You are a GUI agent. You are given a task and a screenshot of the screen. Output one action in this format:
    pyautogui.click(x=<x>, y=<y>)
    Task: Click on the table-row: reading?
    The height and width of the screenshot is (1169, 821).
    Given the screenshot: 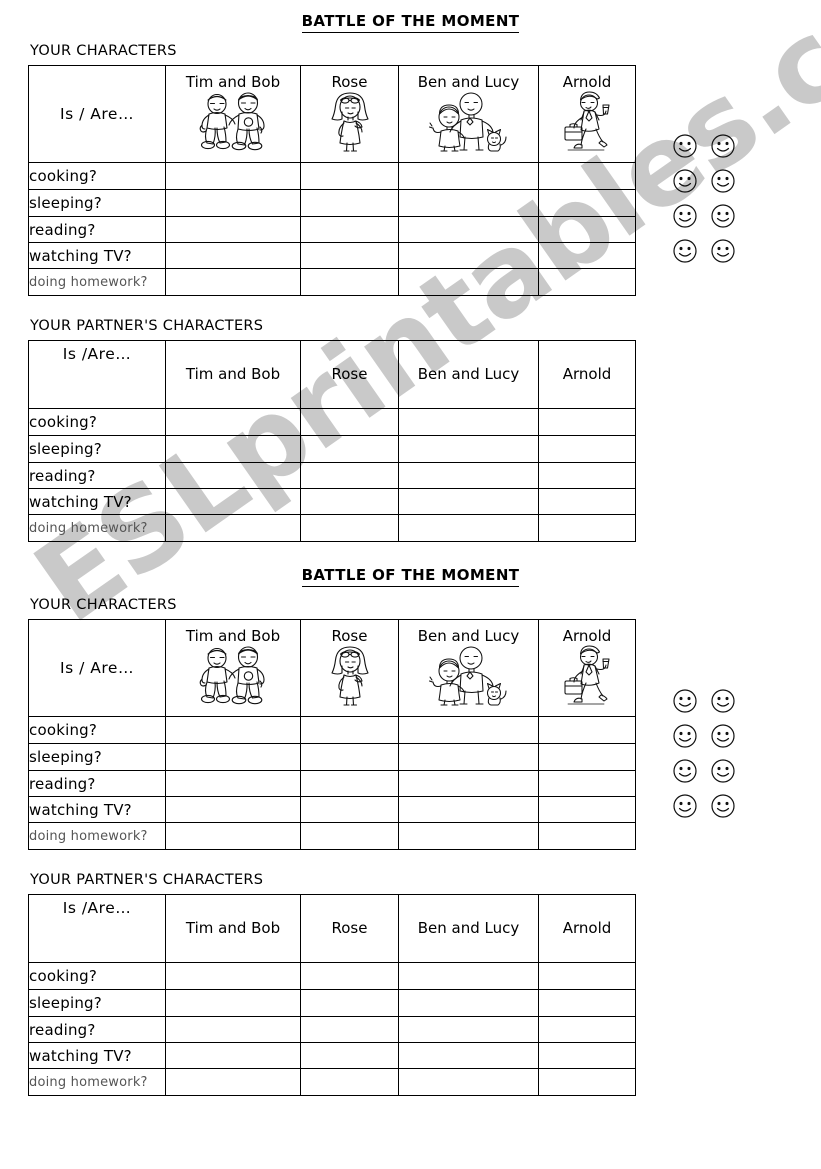 What is the action you would take?
    pyautogui.click(x=332, y=475)
    